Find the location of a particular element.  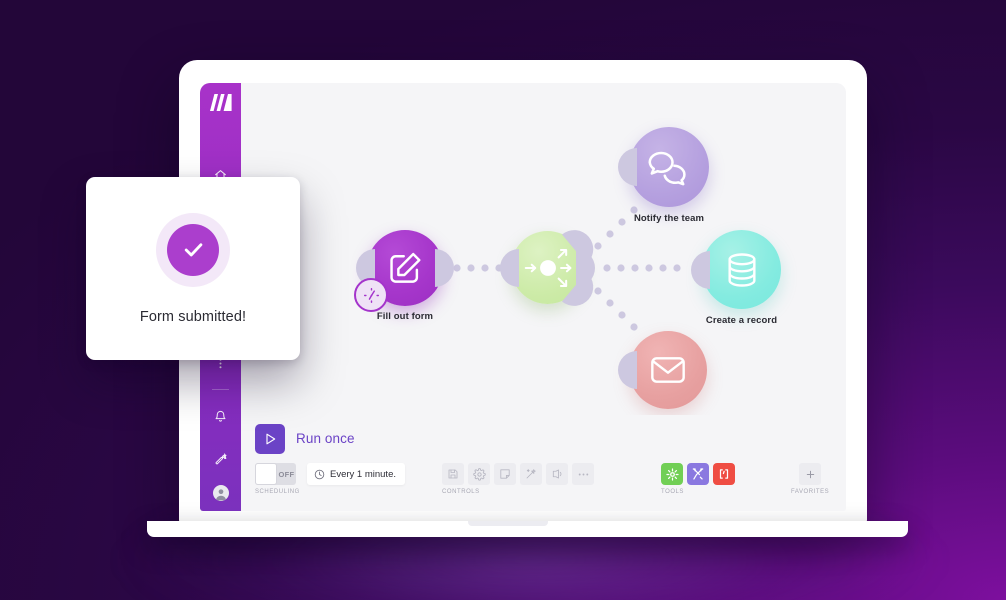

node-fill-out-form: Fill out form is located at coordinates (404, 276).